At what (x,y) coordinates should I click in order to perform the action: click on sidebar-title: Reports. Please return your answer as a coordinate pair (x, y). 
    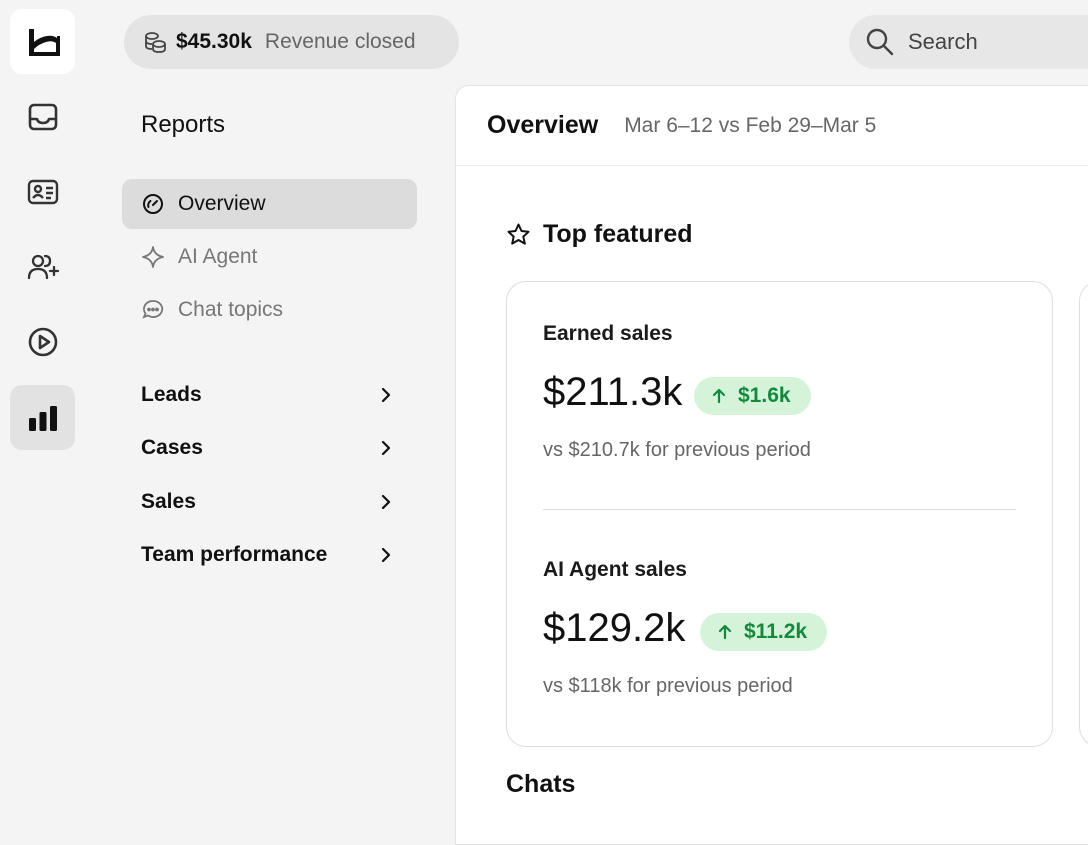
    Looking at the image, I should click on (183, 124).